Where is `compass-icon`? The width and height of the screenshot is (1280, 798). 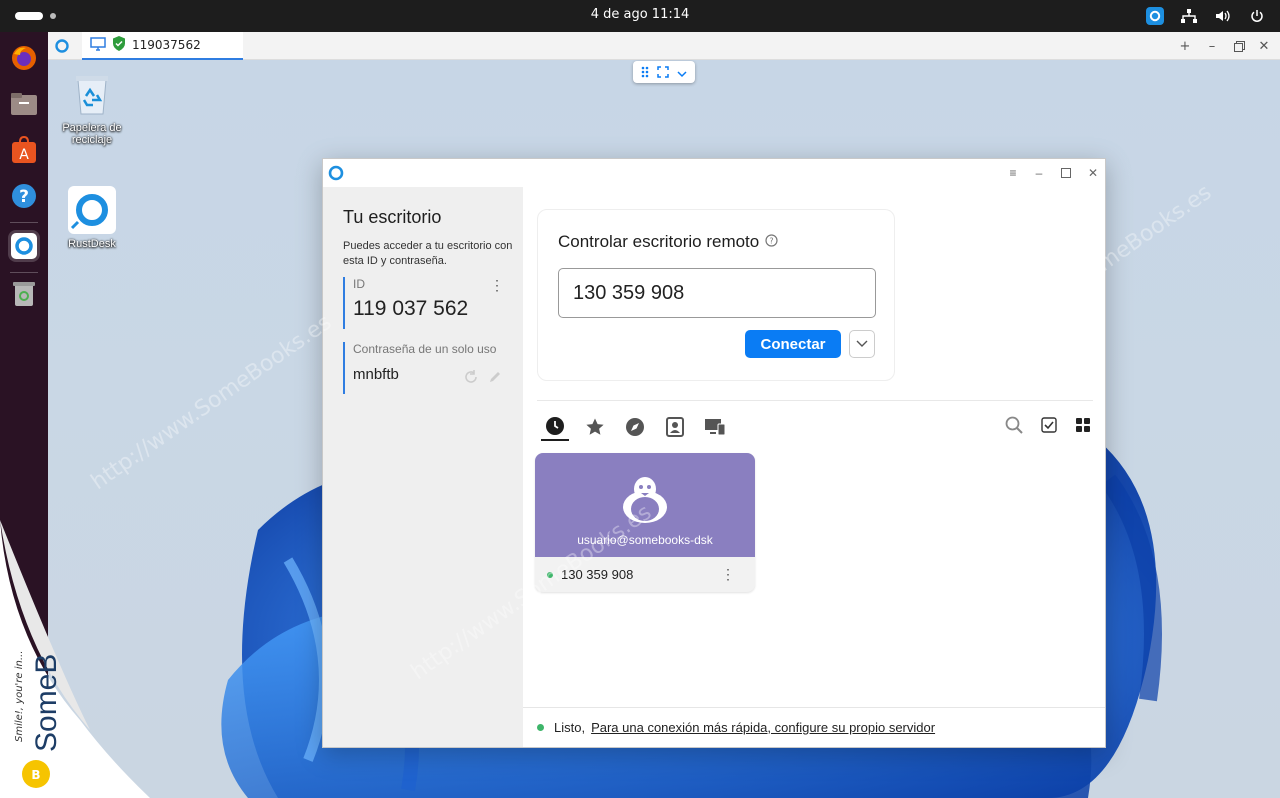
compass-icon is located at coordinates (635, 427).